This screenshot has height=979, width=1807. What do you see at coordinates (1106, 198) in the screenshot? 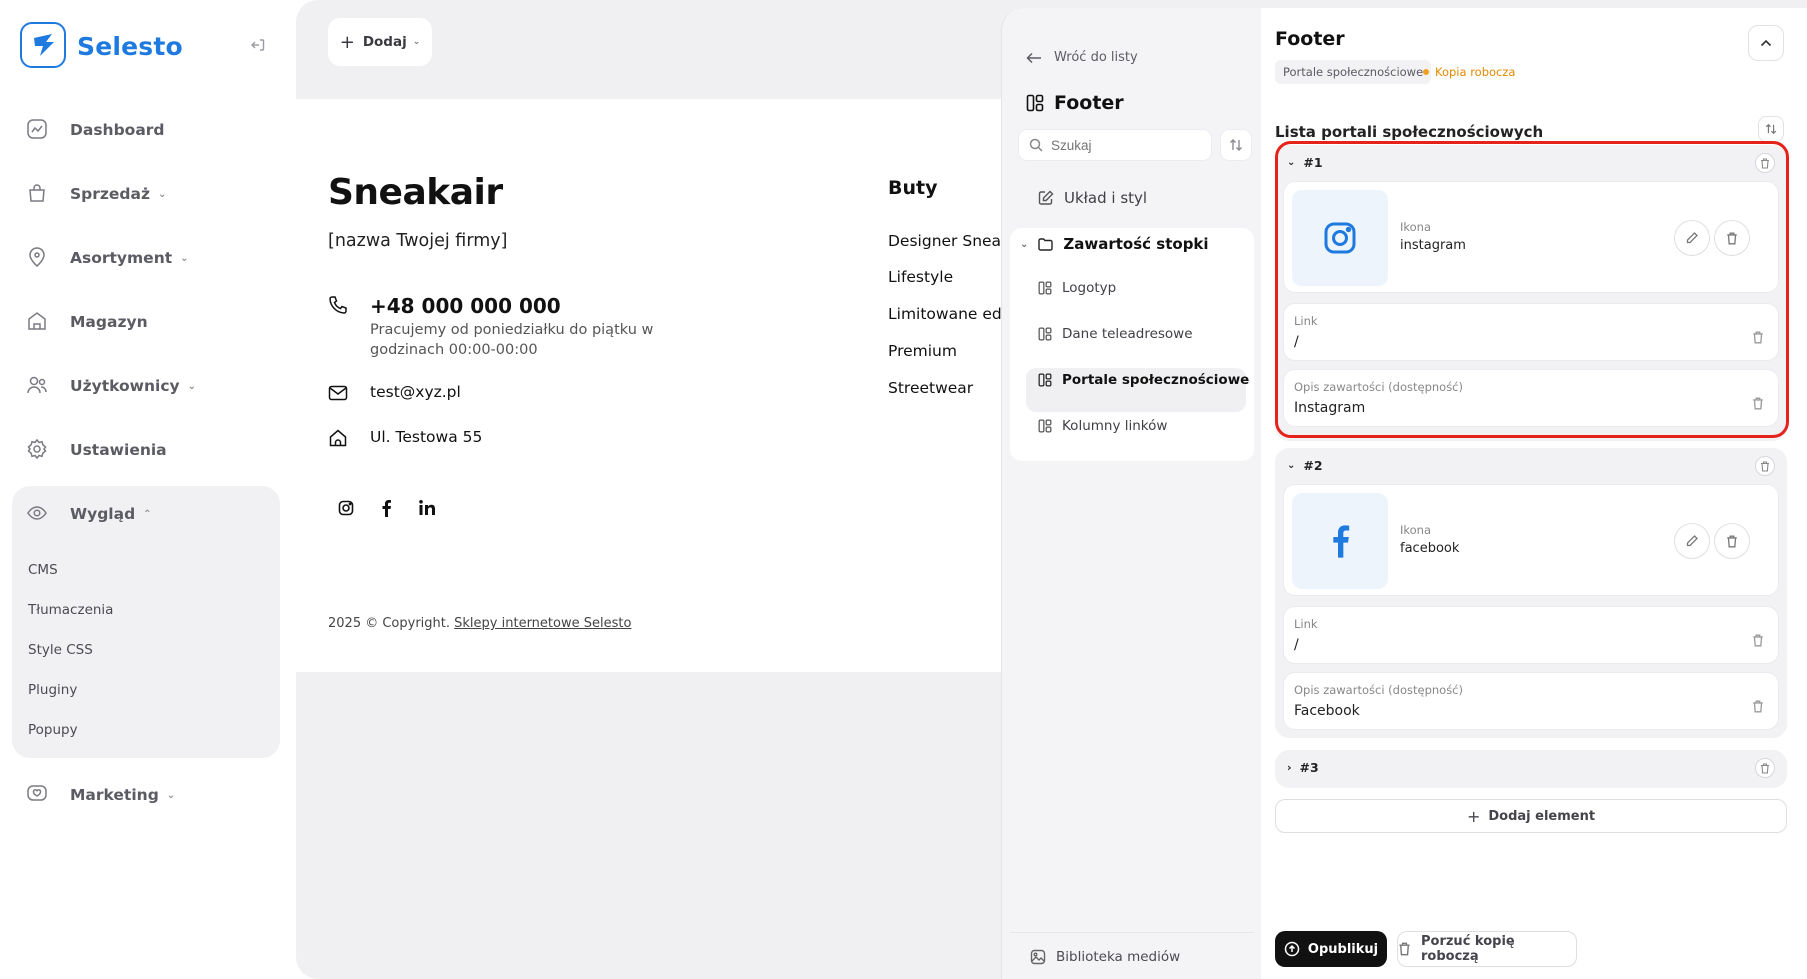
I see `outline-item-label: Układ i styl` at bounding box center [1106, 198].